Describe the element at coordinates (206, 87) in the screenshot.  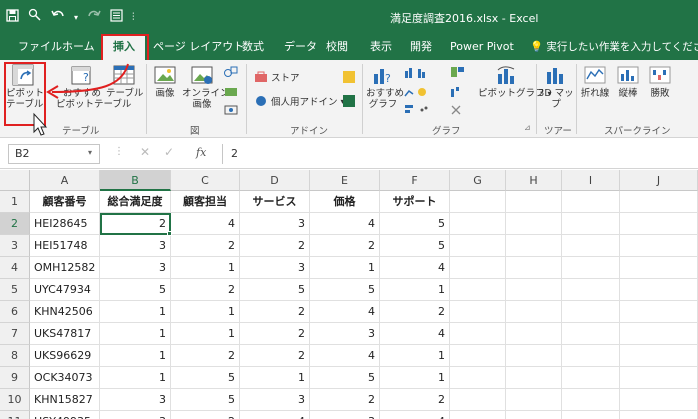
I see `online-picture-button: オンライン 画像` at that location.